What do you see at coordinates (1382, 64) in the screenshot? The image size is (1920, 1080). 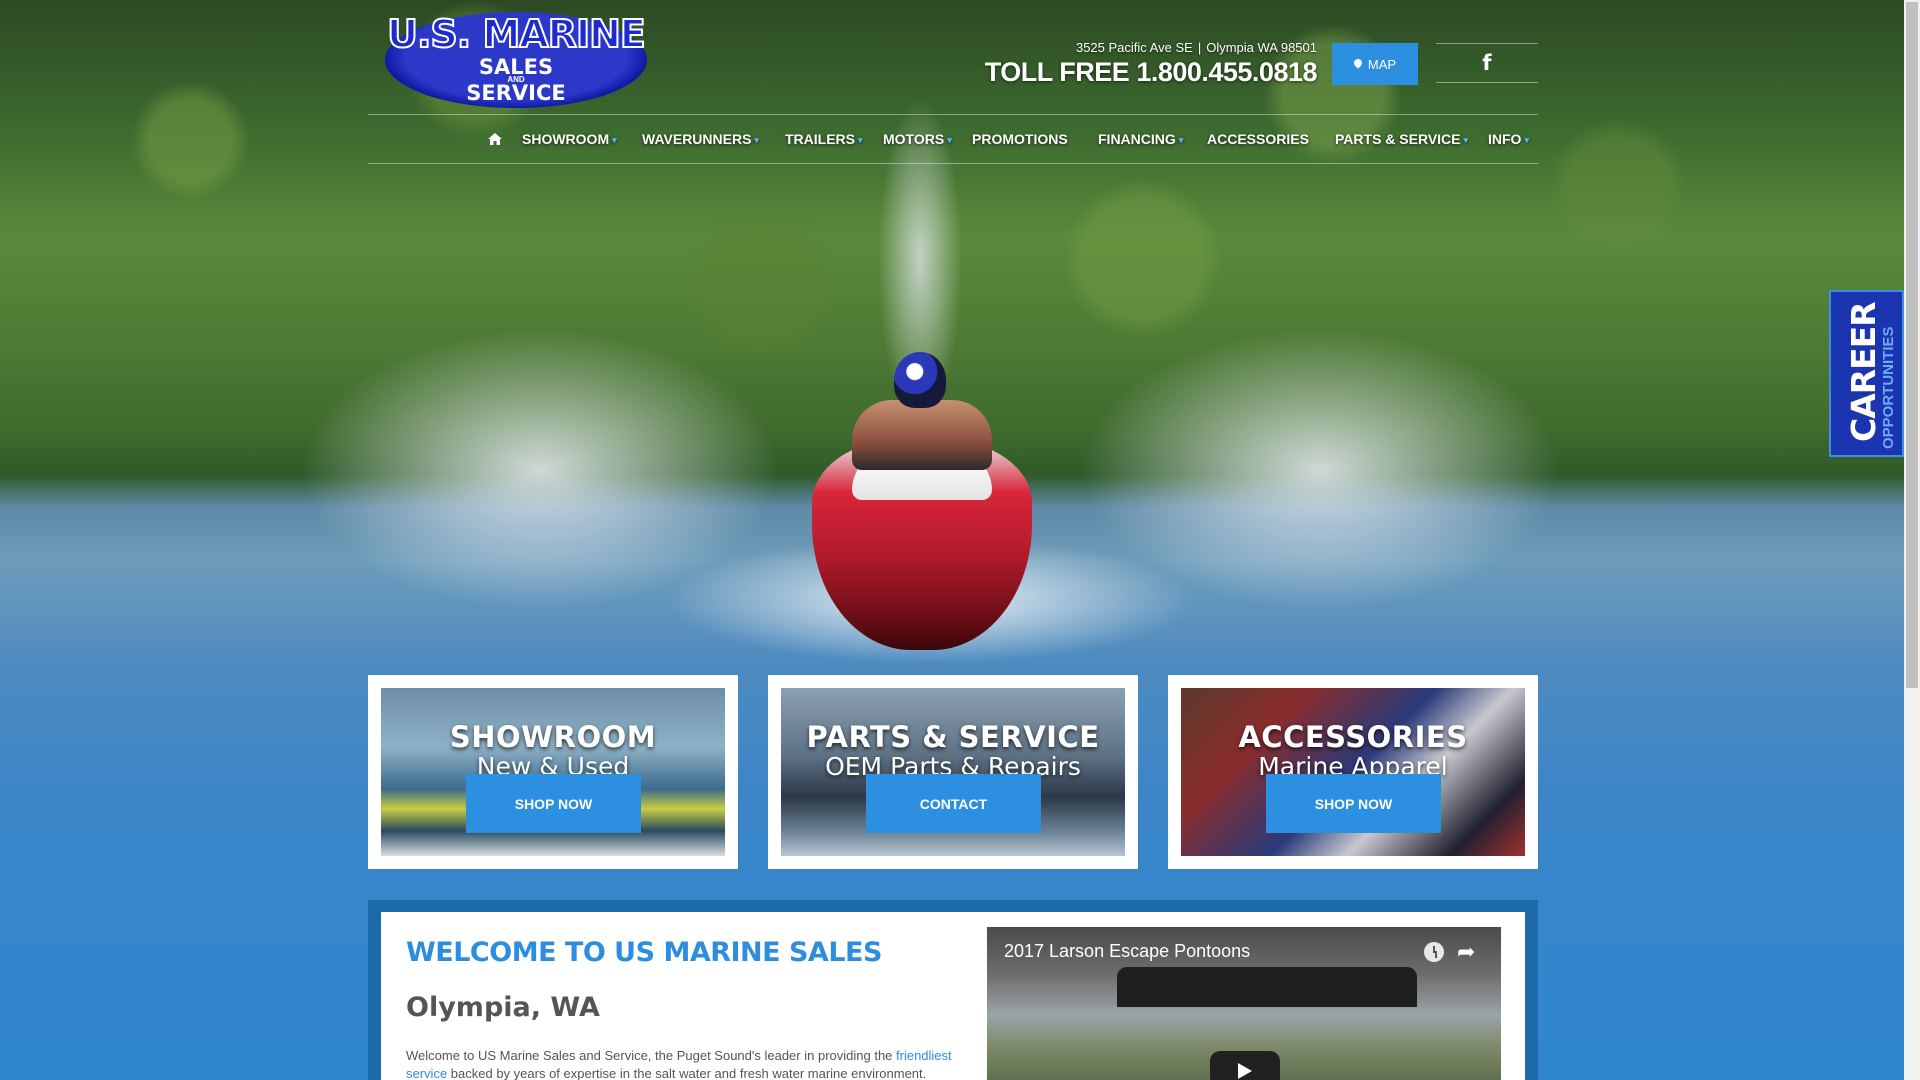 I see `map-button-label: MAP` at bounding box center [1382, 64].